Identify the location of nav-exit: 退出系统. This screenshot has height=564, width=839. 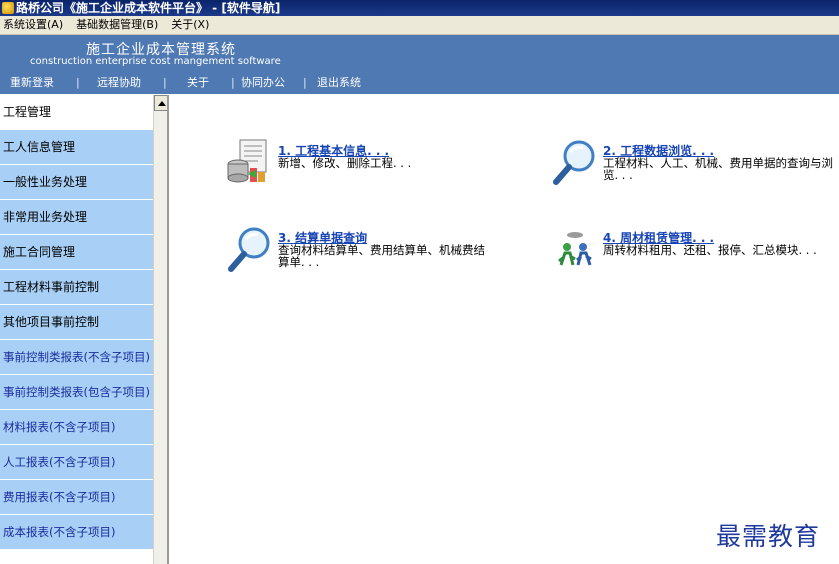
(339, 83).